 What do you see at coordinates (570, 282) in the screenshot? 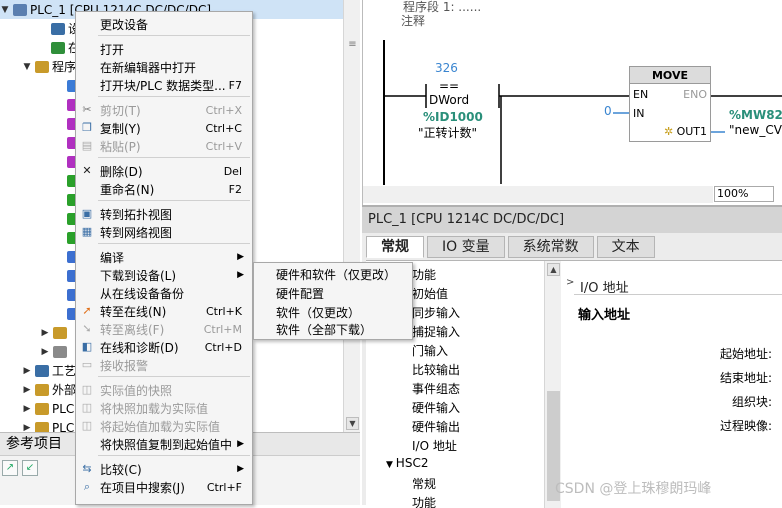
I see `chevron-right-icon: >` at bounding box center [570, 282].